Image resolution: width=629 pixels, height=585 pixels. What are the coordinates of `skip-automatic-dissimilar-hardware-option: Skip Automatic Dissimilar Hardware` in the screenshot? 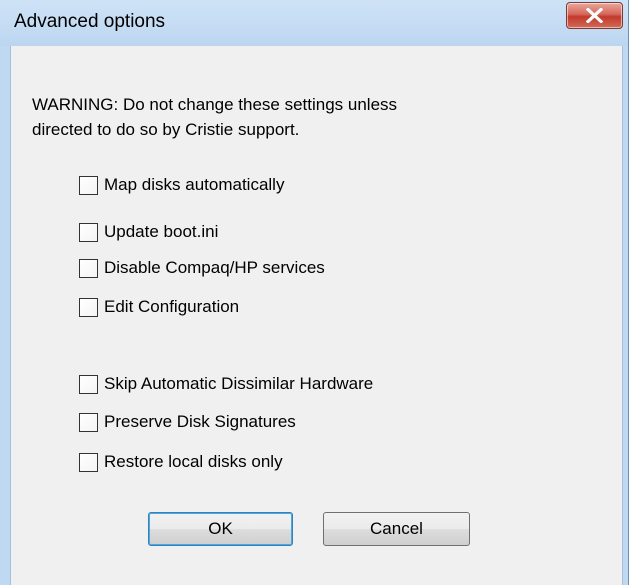 It's located at (226, 384).